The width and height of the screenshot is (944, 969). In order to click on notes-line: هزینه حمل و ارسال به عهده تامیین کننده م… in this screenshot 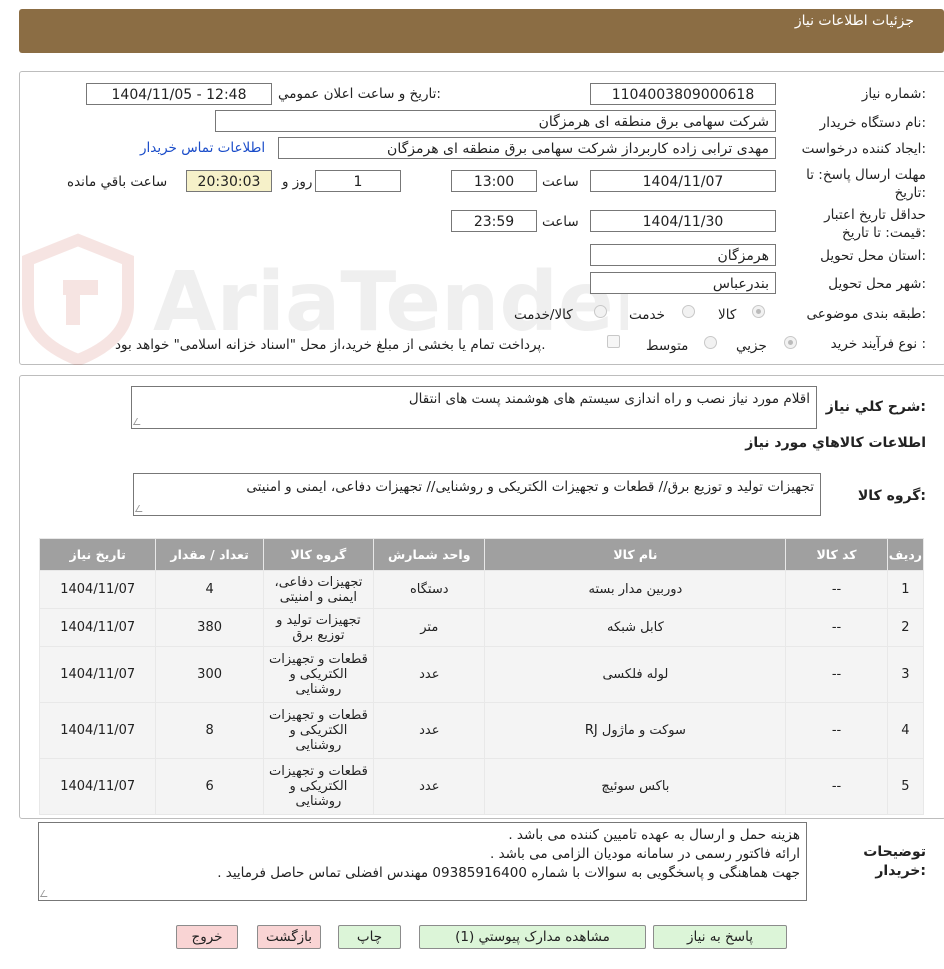, I will do `click(654, 835)`.